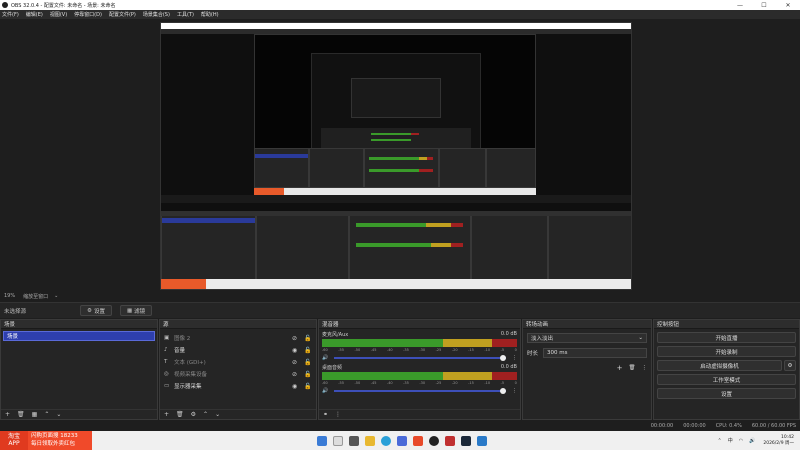 The height and width of the screenshot is (450, 800). What do you see at coordinates (58, 14) in the screenshot?
I see `menu-view: 视图(V)` at bounding box center [58, 14].